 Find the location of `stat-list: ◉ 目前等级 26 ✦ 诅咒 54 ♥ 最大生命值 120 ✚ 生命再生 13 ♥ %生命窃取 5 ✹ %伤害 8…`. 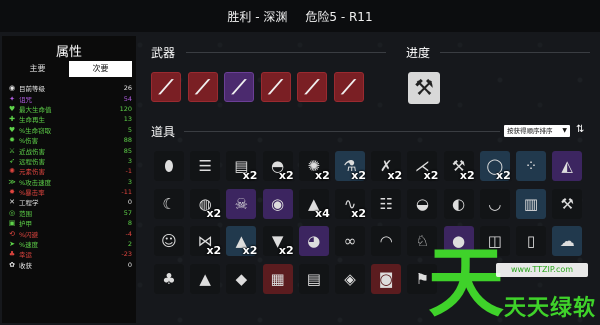

stat-list: ◉ 目前等级 26 ✦ 诅咒 54 ♥ 最大生命值 120 ✚ 生命再生 13 ♥ %生命窃取 5 ✹ %伤害 8… is located at coordinates (69, 176).